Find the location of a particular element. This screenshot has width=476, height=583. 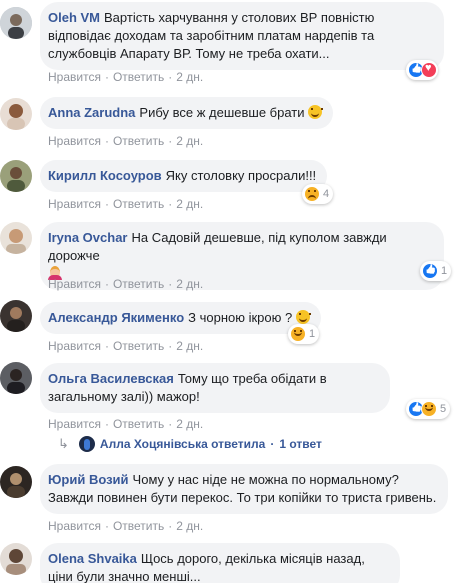

reactions: 4 is located at coordinates (318, 194).